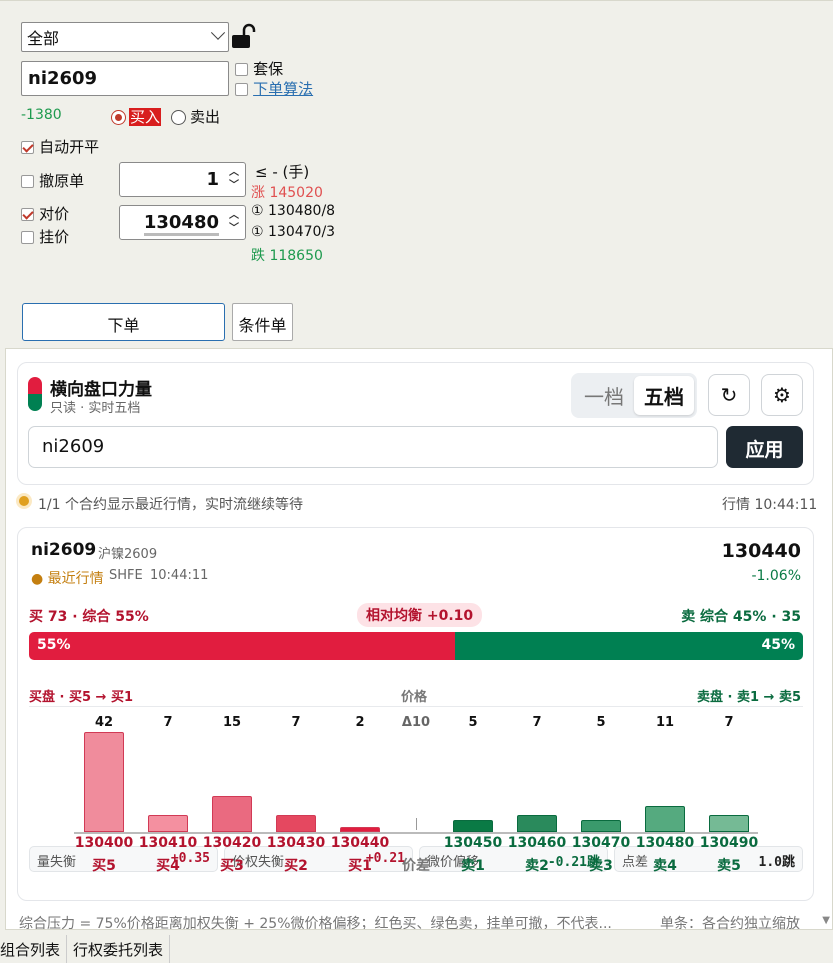 This screenshot has width=833, height=963. Describe the element at coordinates (360, 843) in the screenshot. I see `bid-price-label: 130440` at that location.